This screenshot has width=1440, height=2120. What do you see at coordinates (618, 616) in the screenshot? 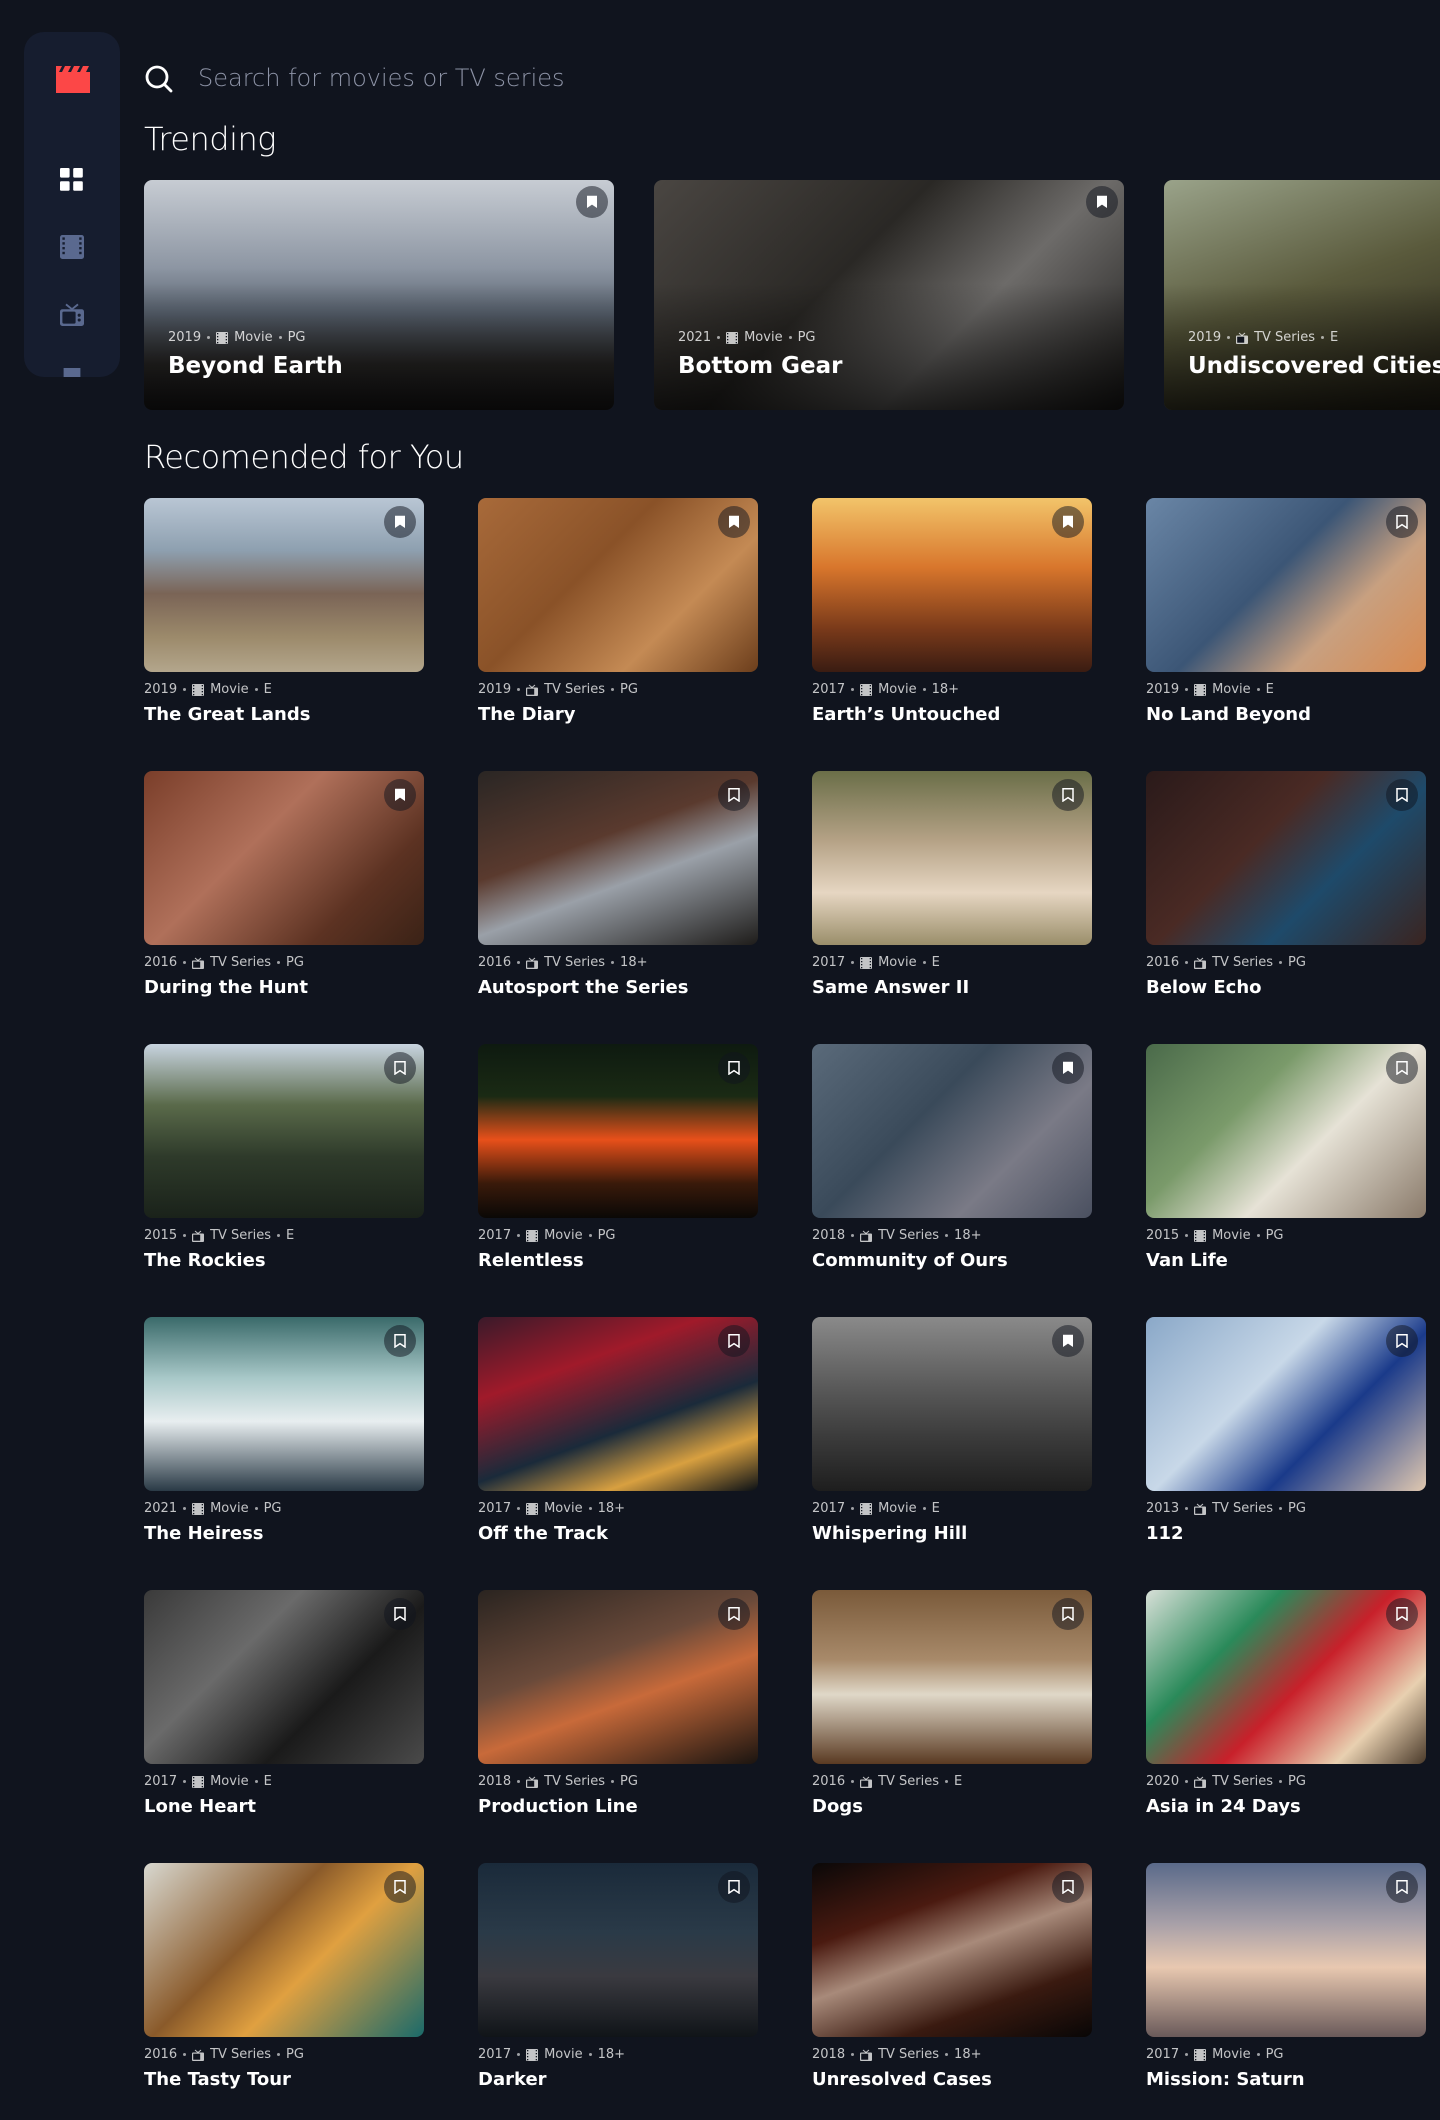
I see `recommended-card: 2019 TV Series PG The Diary` at bounding box center [618, 616].